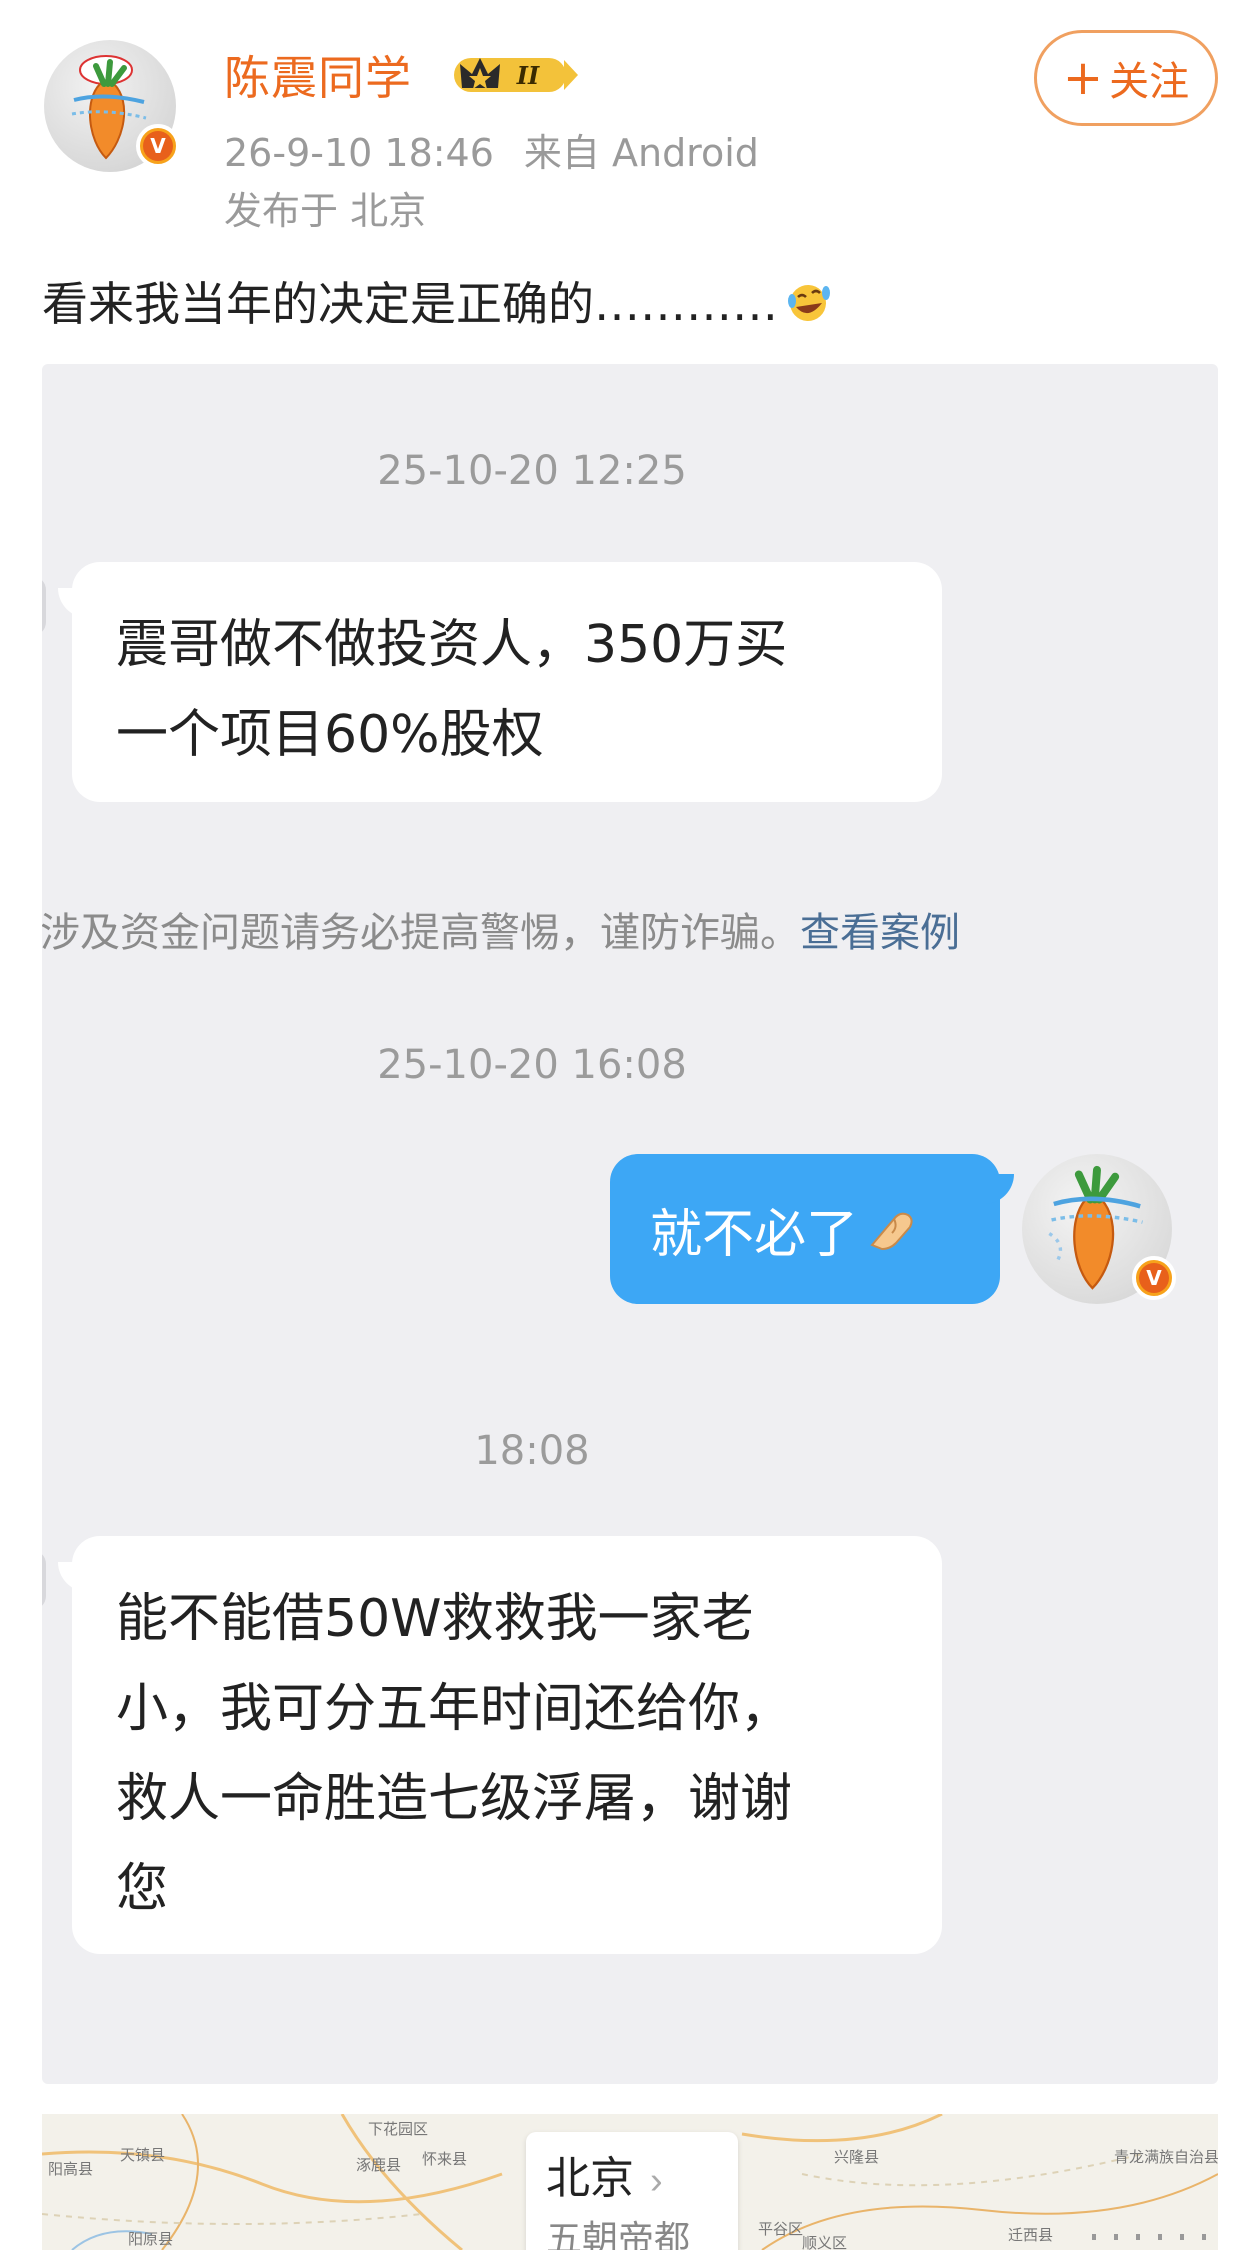 The image size is (1260, 2250). I want to click on location-description: 五朝帝都, so click(618, 2234).